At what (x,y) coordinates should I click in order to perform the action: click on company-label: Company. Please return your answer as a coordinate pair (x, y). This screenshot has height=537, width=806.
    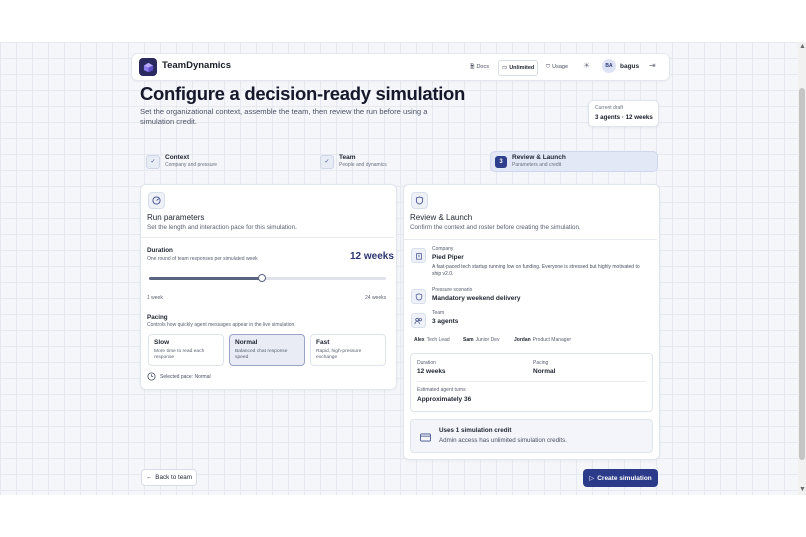
    Looking at the image, I should click on (443, 249).